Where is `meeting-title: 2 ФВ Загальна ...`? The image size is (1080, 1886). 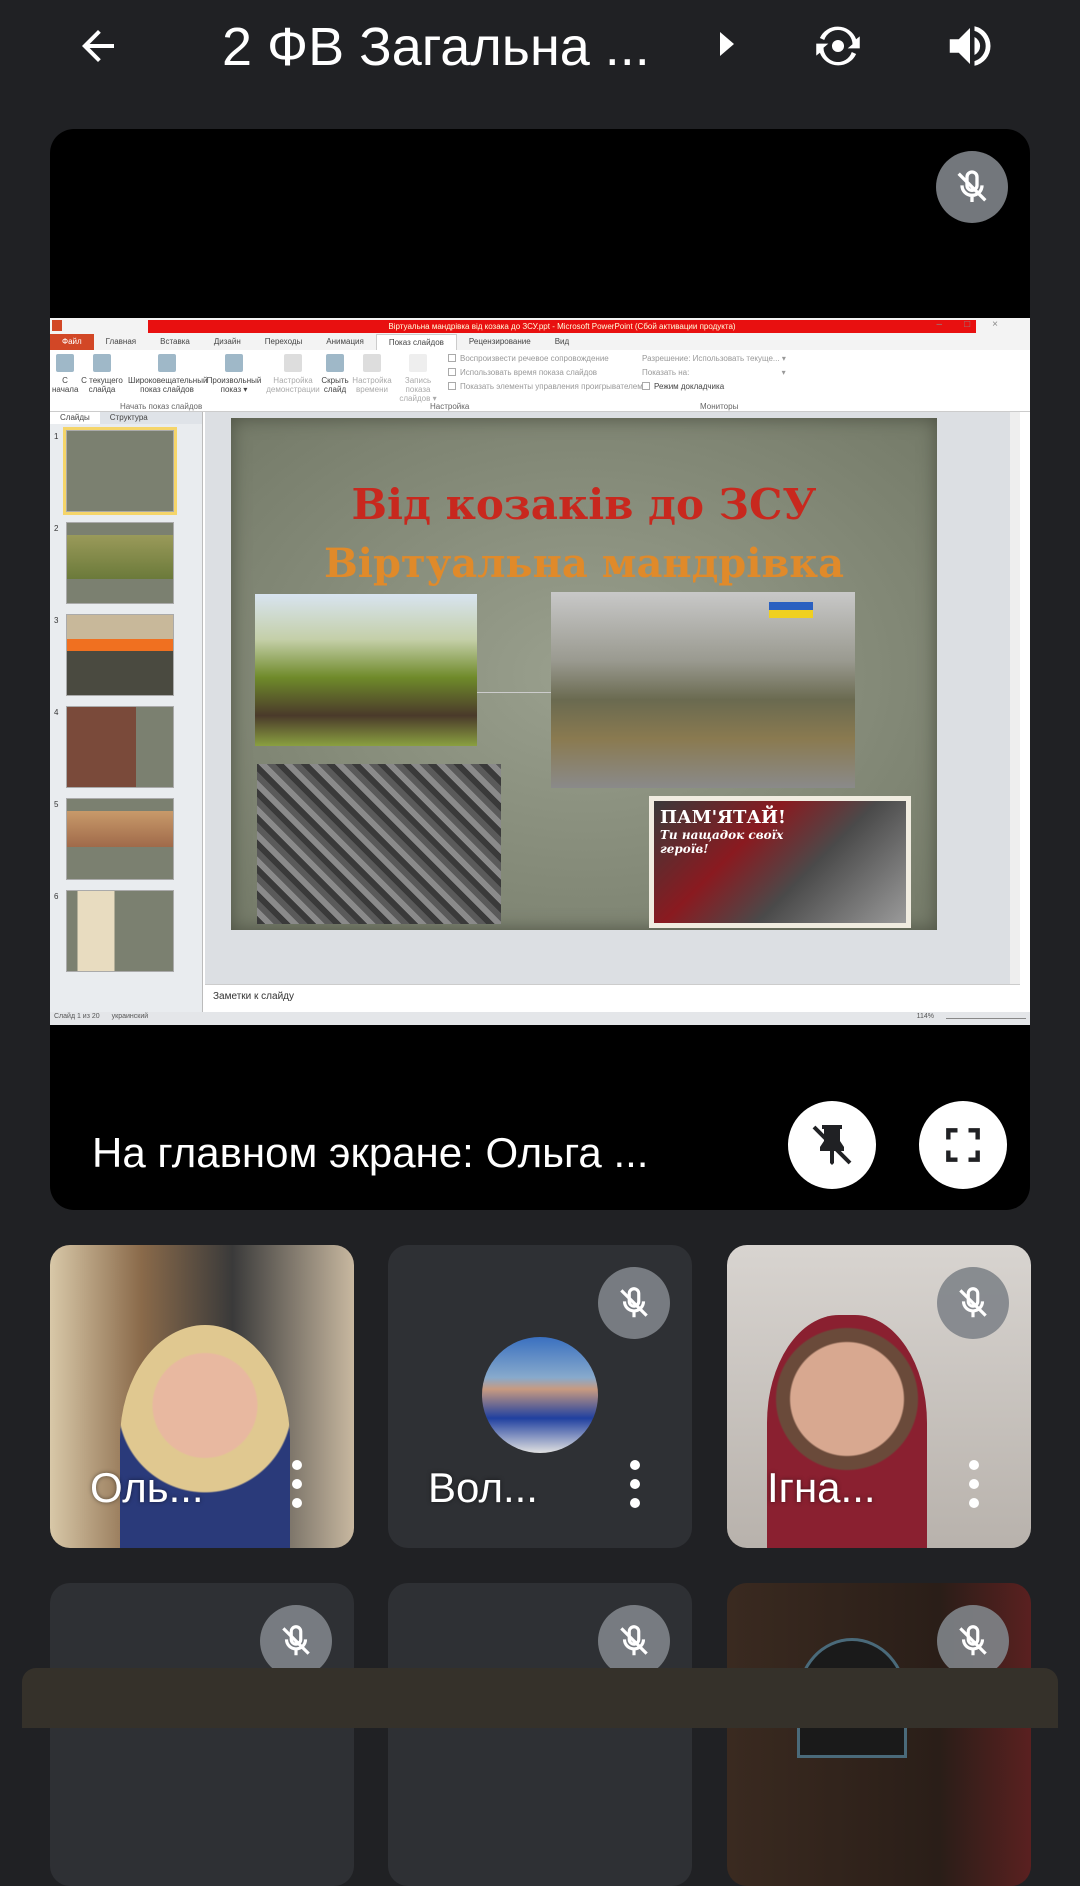
meeting-title: 2 ФВ Загальна ... is located at coordinates (436, 47).